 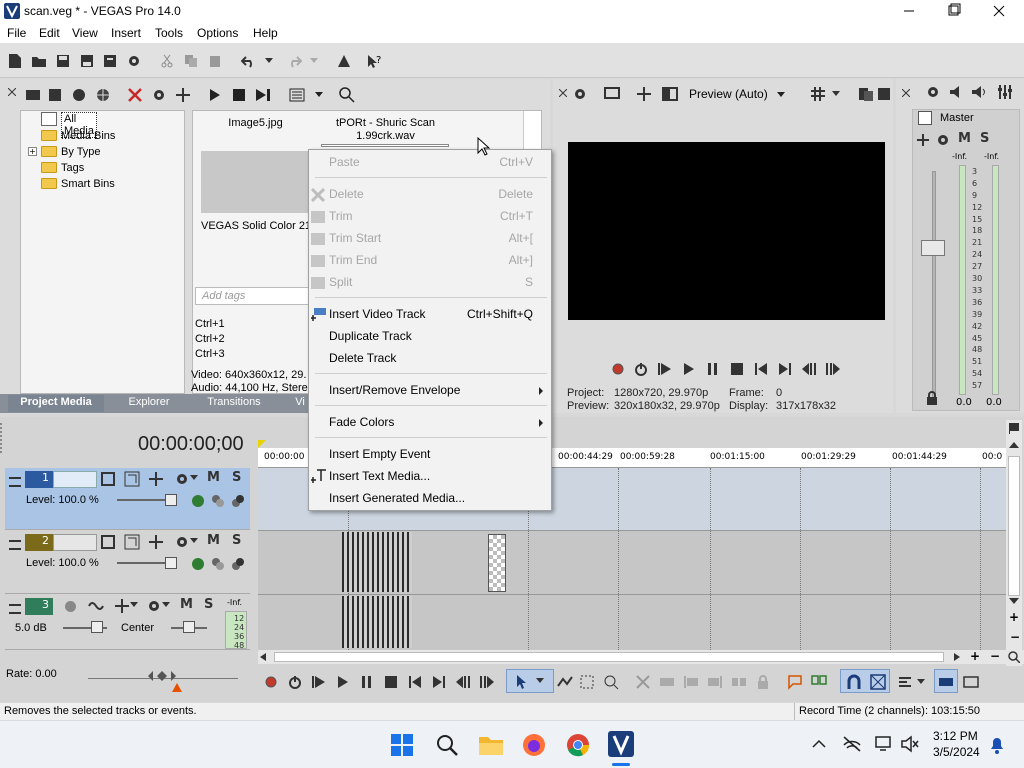 I want to click on timeline-drag-handle, so click(x=5, y=438).